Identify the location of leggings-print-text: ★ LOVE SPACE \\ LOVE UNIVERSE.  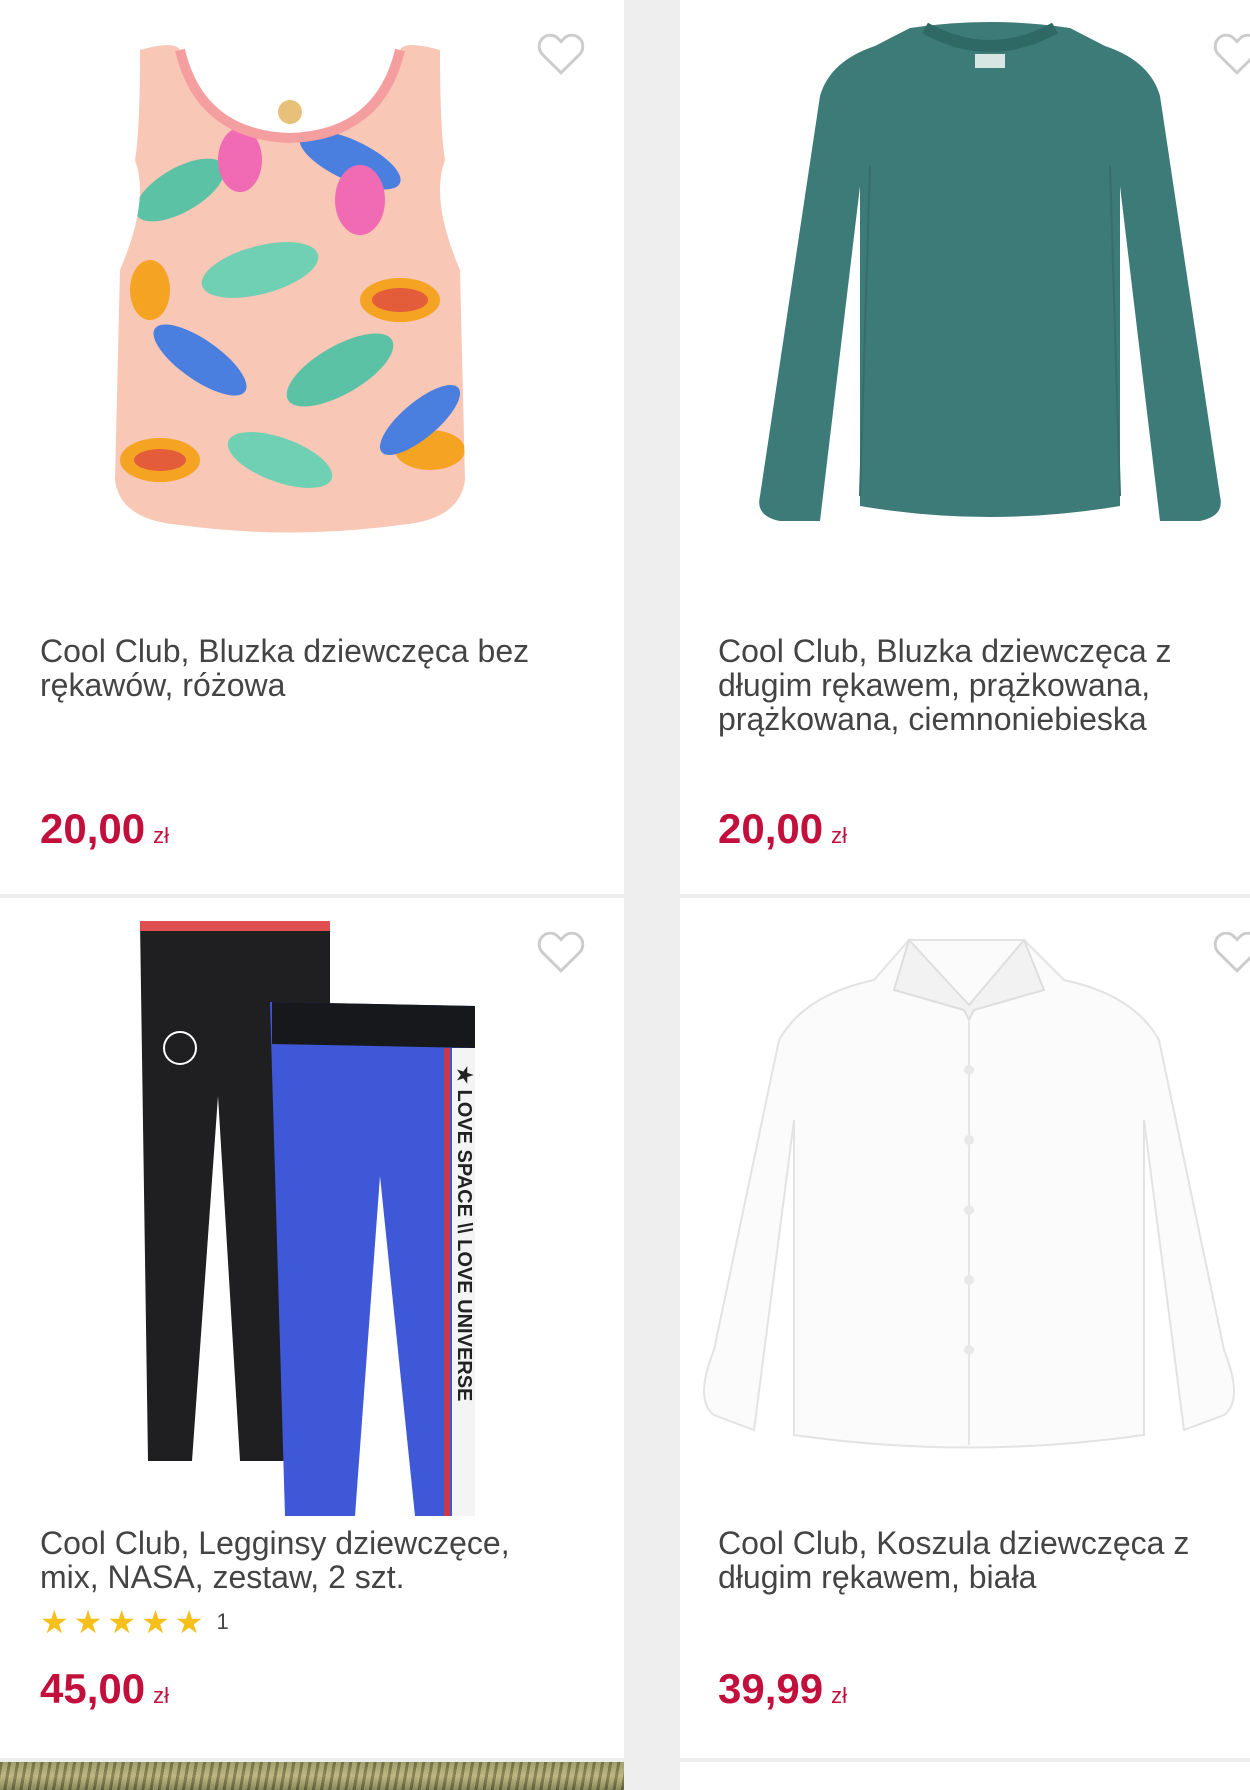
(464, 1233).